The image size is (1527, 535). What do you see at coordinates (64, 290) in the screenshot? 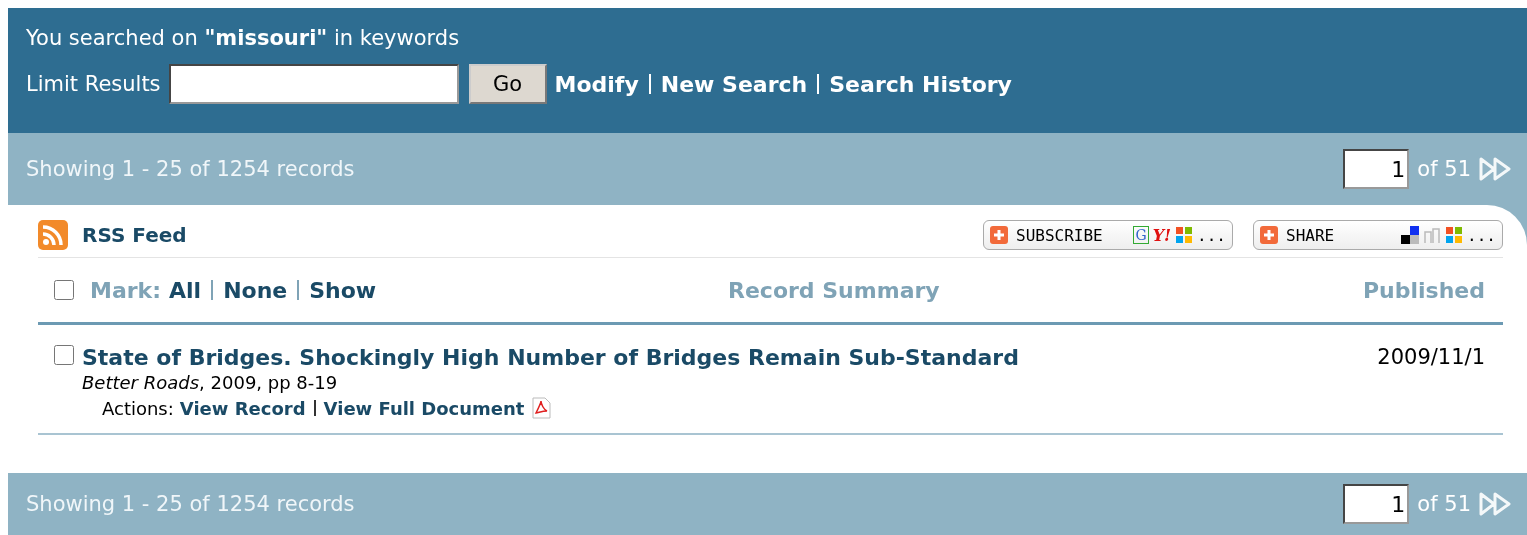
I see `mark-checkbox` at bounding box center [64, 290].